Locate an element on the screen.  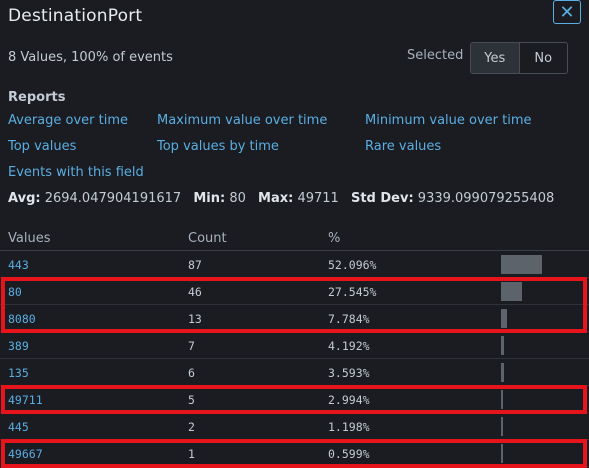
close-button: ✕ is located at coordinates (567, 12).